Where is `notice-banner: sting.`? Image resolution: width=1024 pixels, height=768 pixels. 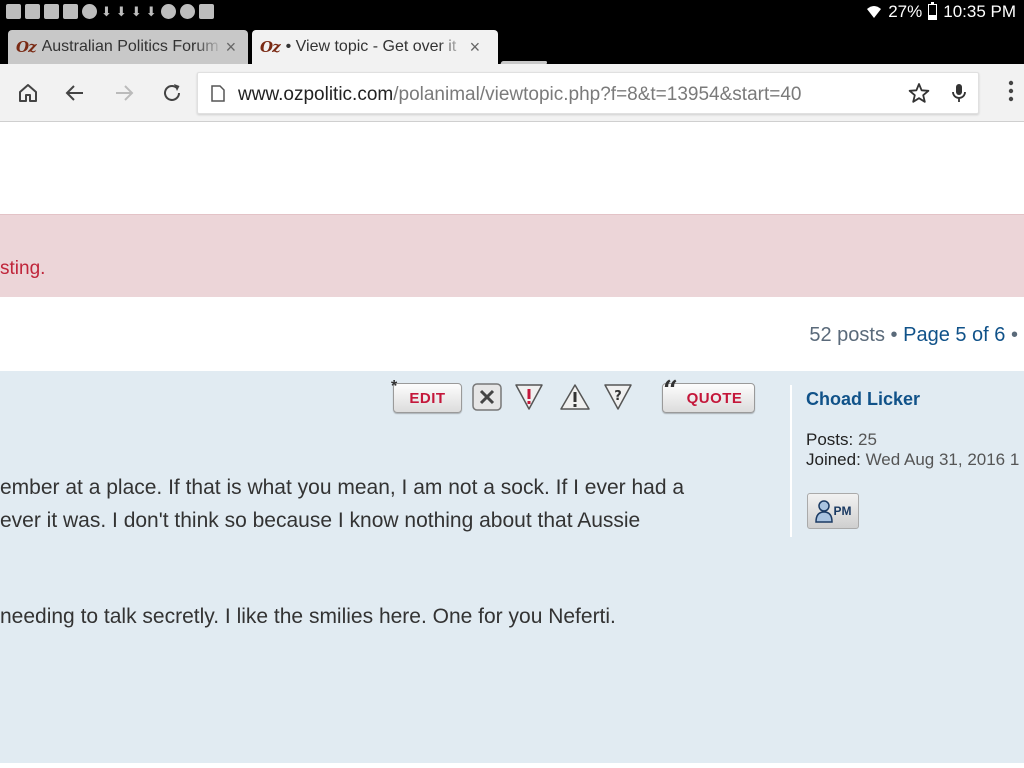
notice-banner: sting. is located at coordinates (512, 255).